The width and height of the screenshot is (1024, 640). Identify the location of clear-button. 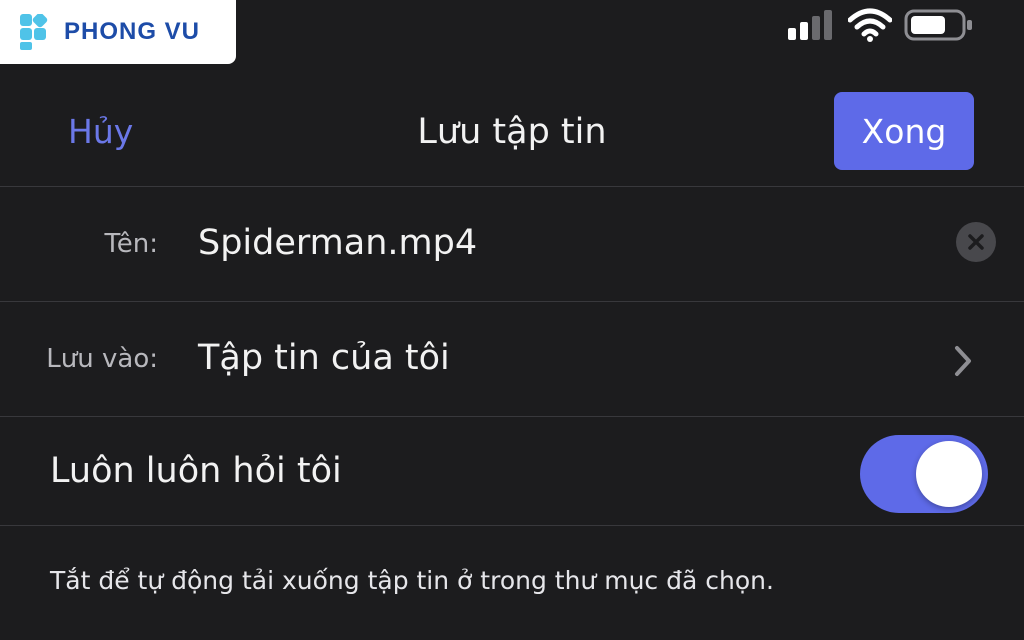
(976, 242).